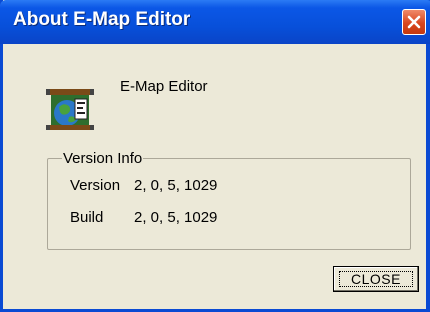  I want to click on close-button: CLOSE, so click(376, 279).